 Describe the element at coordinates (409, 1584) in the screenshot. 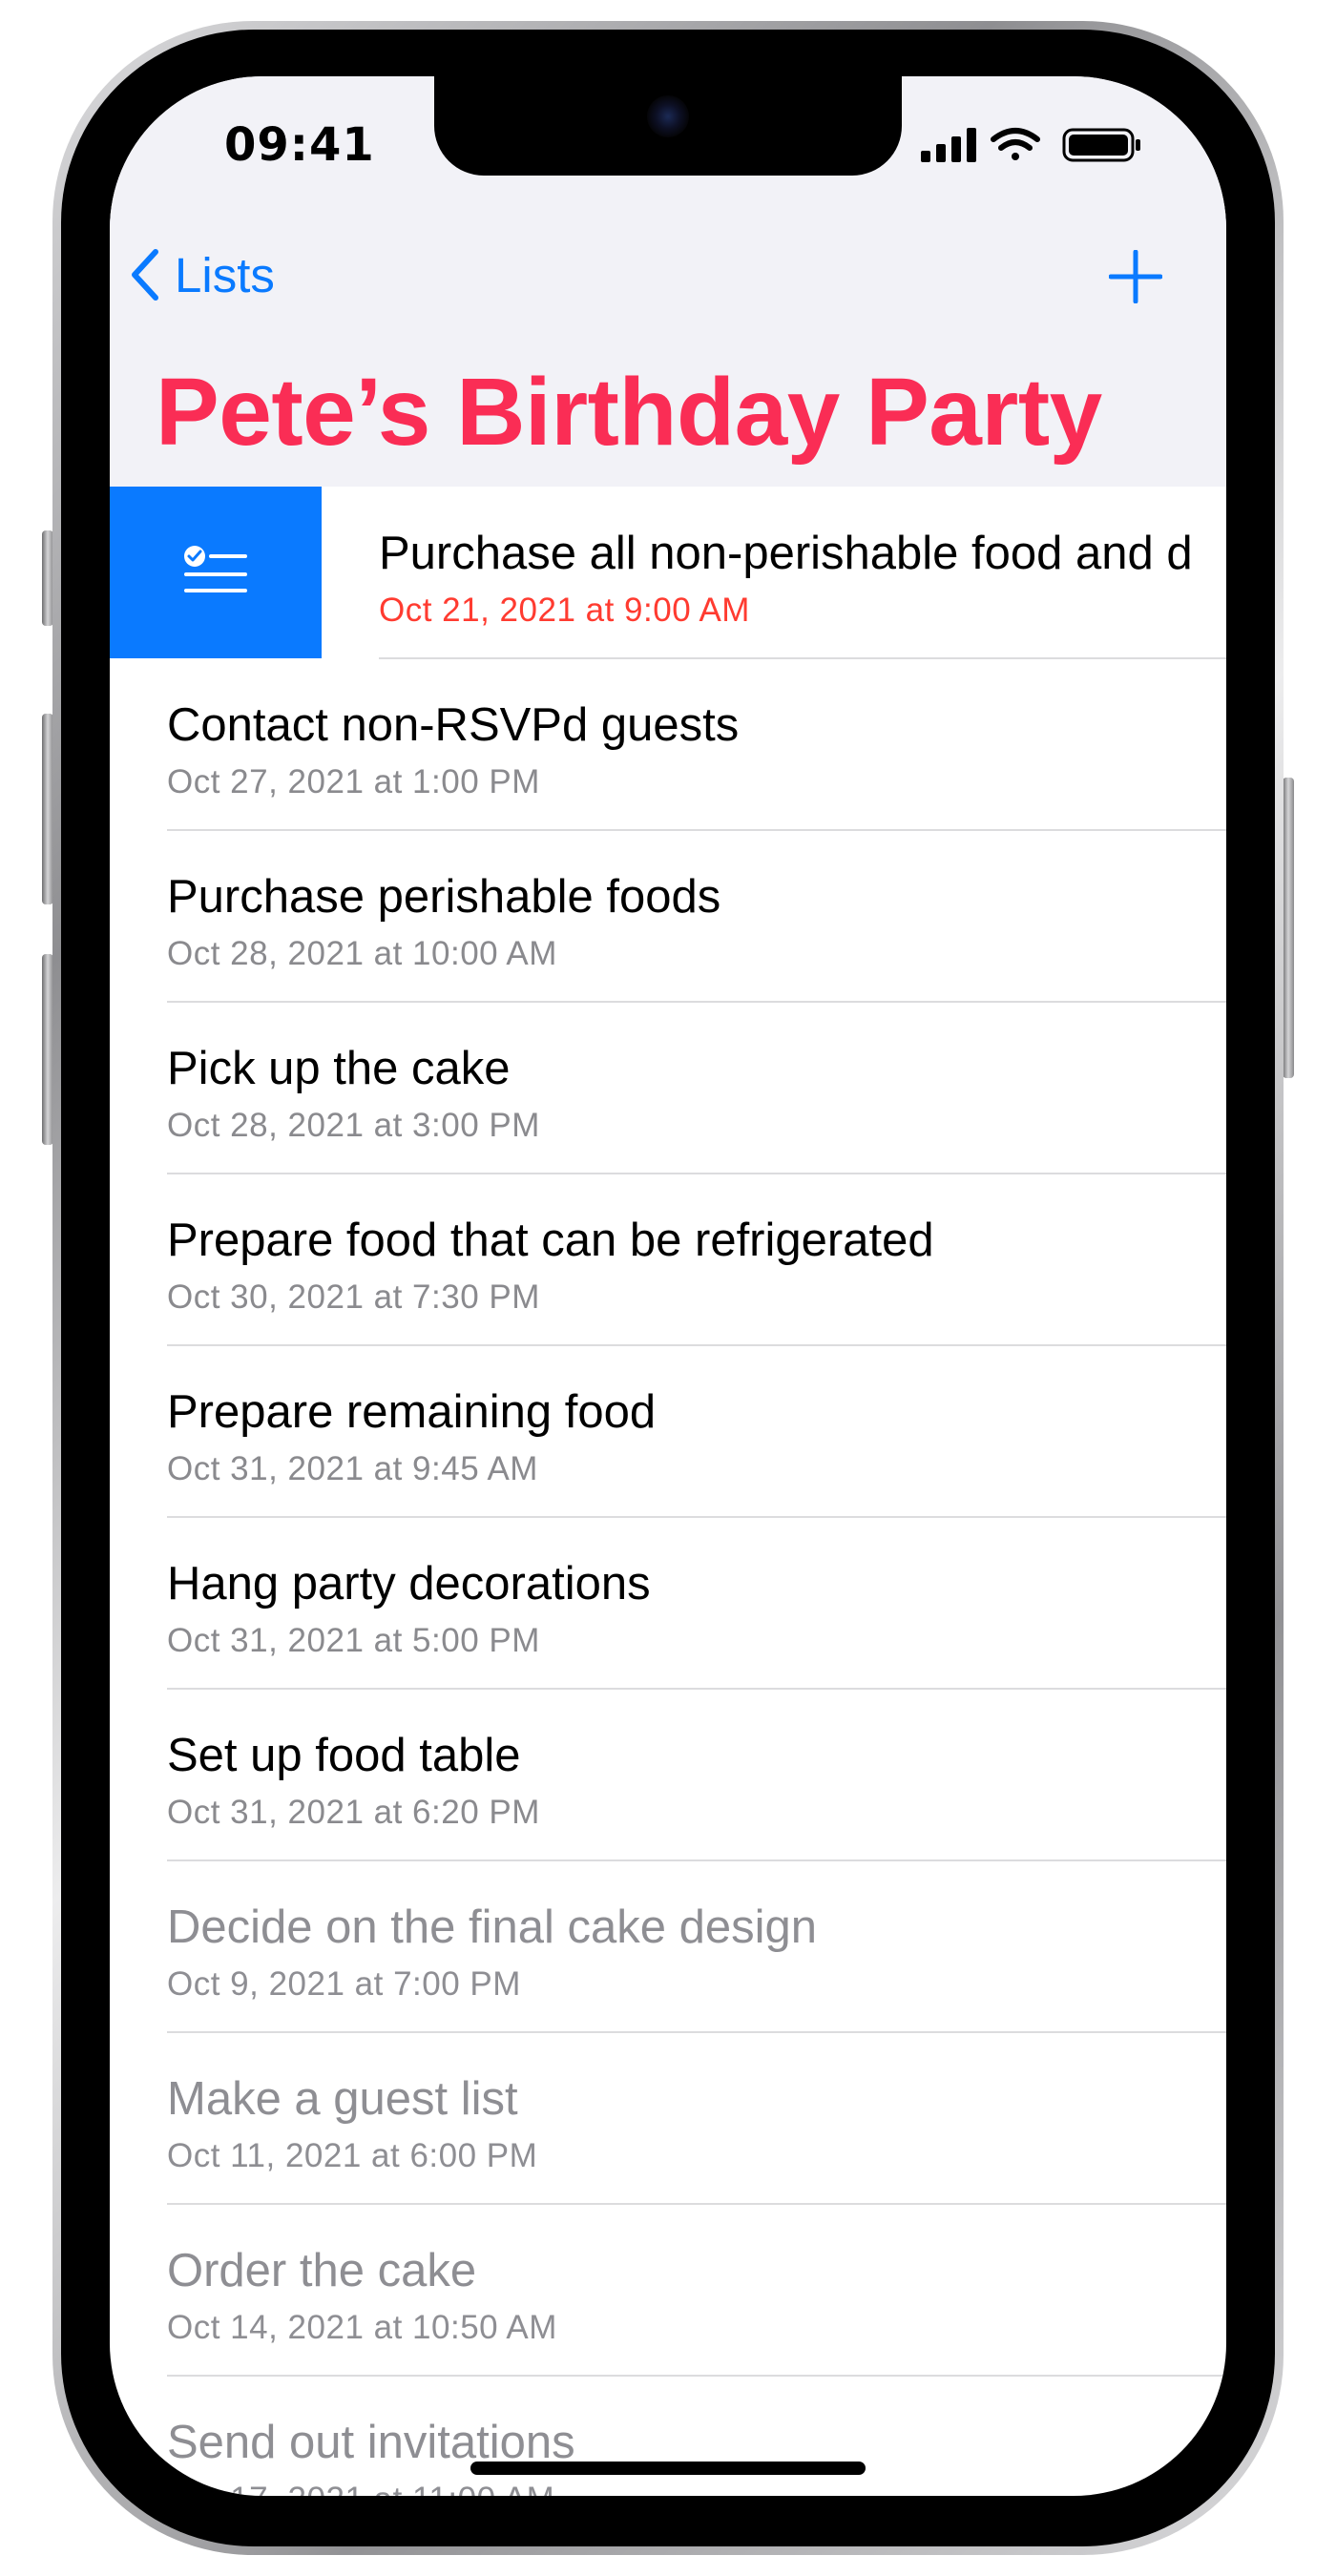

I see `reminder-title: Hang party decorations` at that location.